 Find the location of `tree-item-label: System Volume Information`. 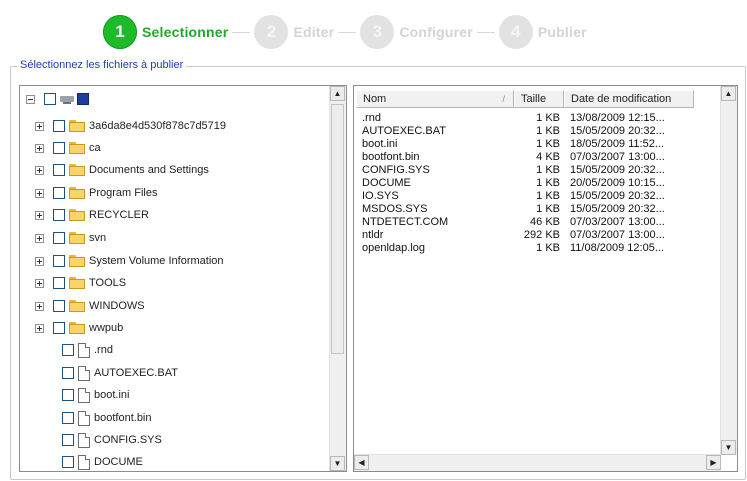

tree-item-label: System Volume Information is located at coordinates (156, 261).